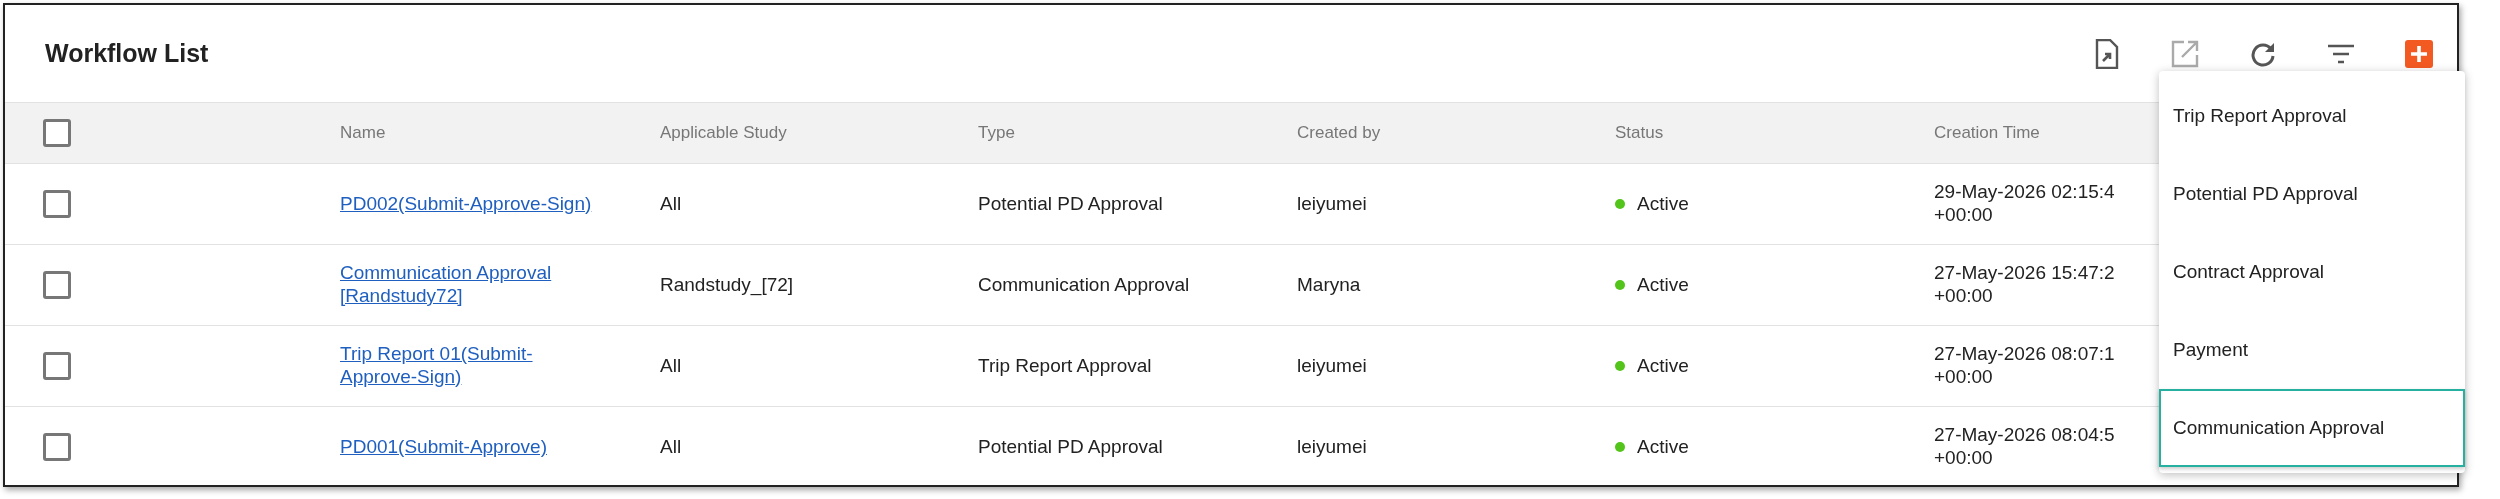 The width and height of the screenshot is (2500, 499). What do you see at coordinates (2312, 272) in the screenshot?
I see `menu-item: Contract Approval` at bounding box center [2312, 272].